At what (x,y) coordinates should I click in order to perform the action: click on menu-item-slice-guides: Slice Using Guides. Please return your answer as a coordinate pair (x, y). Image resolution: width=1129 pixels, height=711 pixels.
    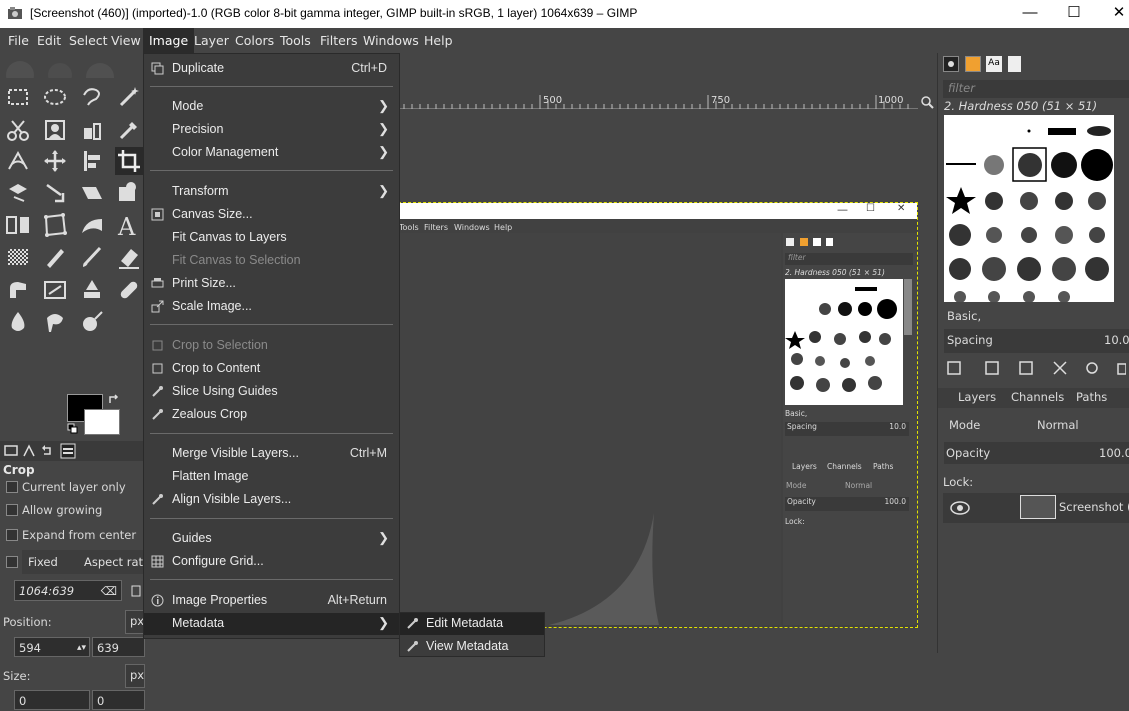
    Looking at the image, I should click on (271, 392).